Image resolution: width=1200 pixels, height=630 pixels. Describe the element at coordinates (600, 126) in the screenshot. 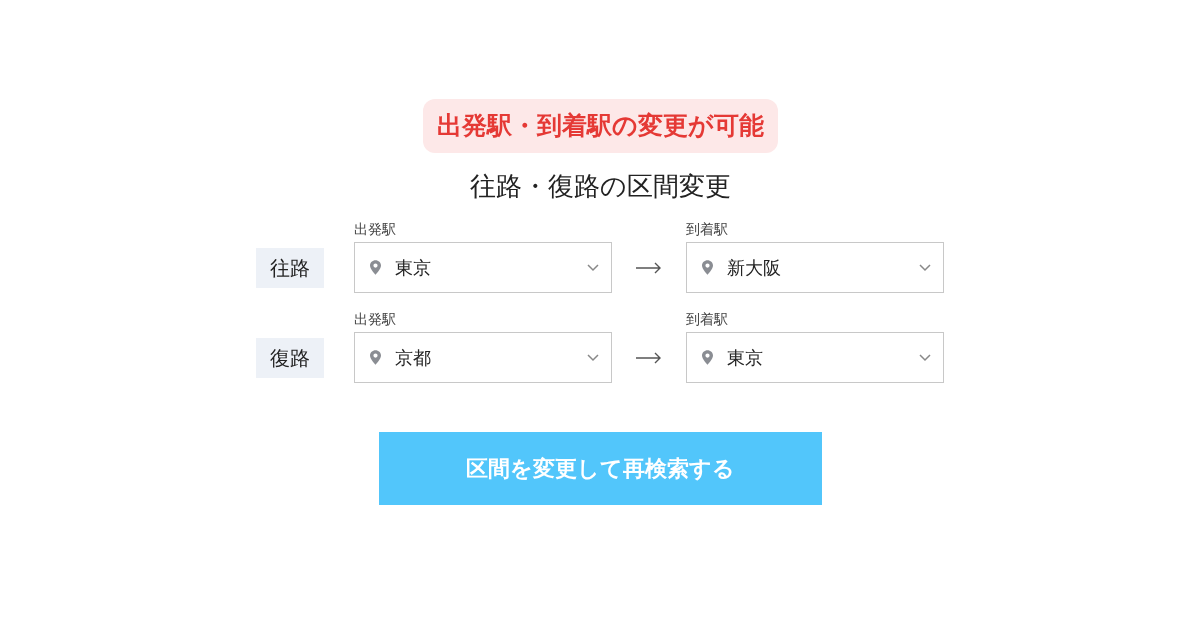

I see `notice-badge: 出発駅・到着駅の変更が可能` at that location.